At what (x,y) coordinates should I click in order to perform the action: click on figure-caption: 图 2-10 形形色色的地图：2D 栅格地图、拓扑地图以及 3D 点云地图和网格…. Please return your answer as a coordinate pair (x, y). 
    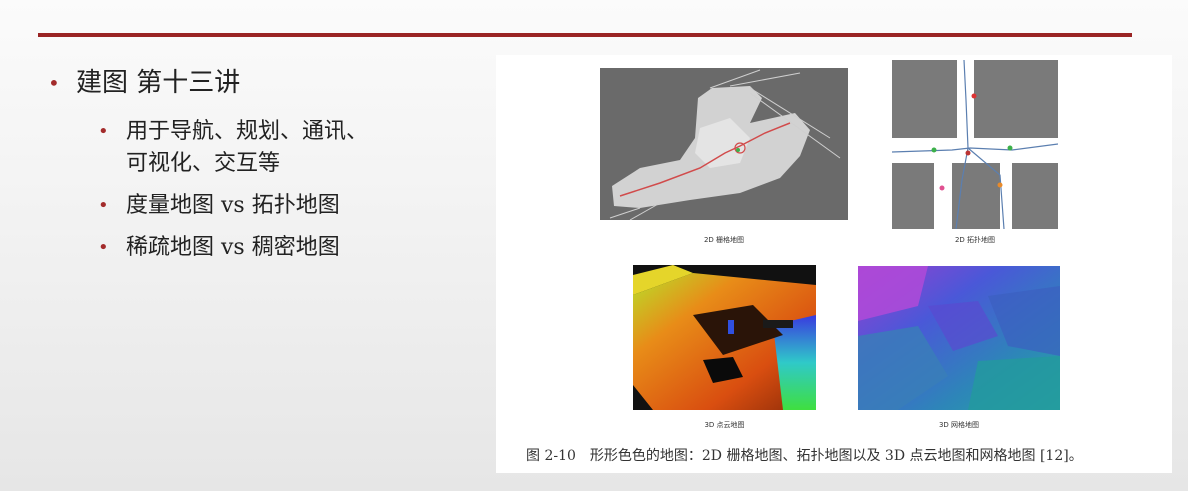
    Looking at the image, I should click on (804, 456).